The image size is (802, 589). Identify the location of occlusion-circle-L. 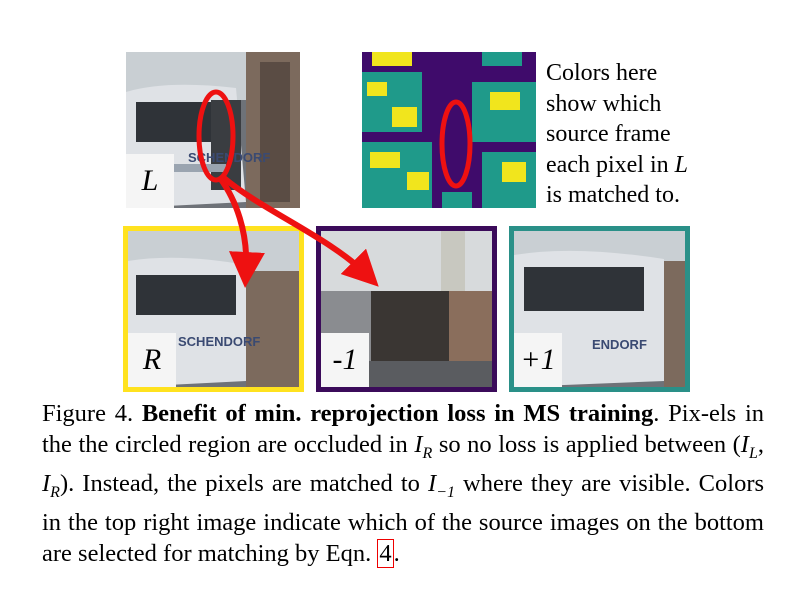
(216, 136).